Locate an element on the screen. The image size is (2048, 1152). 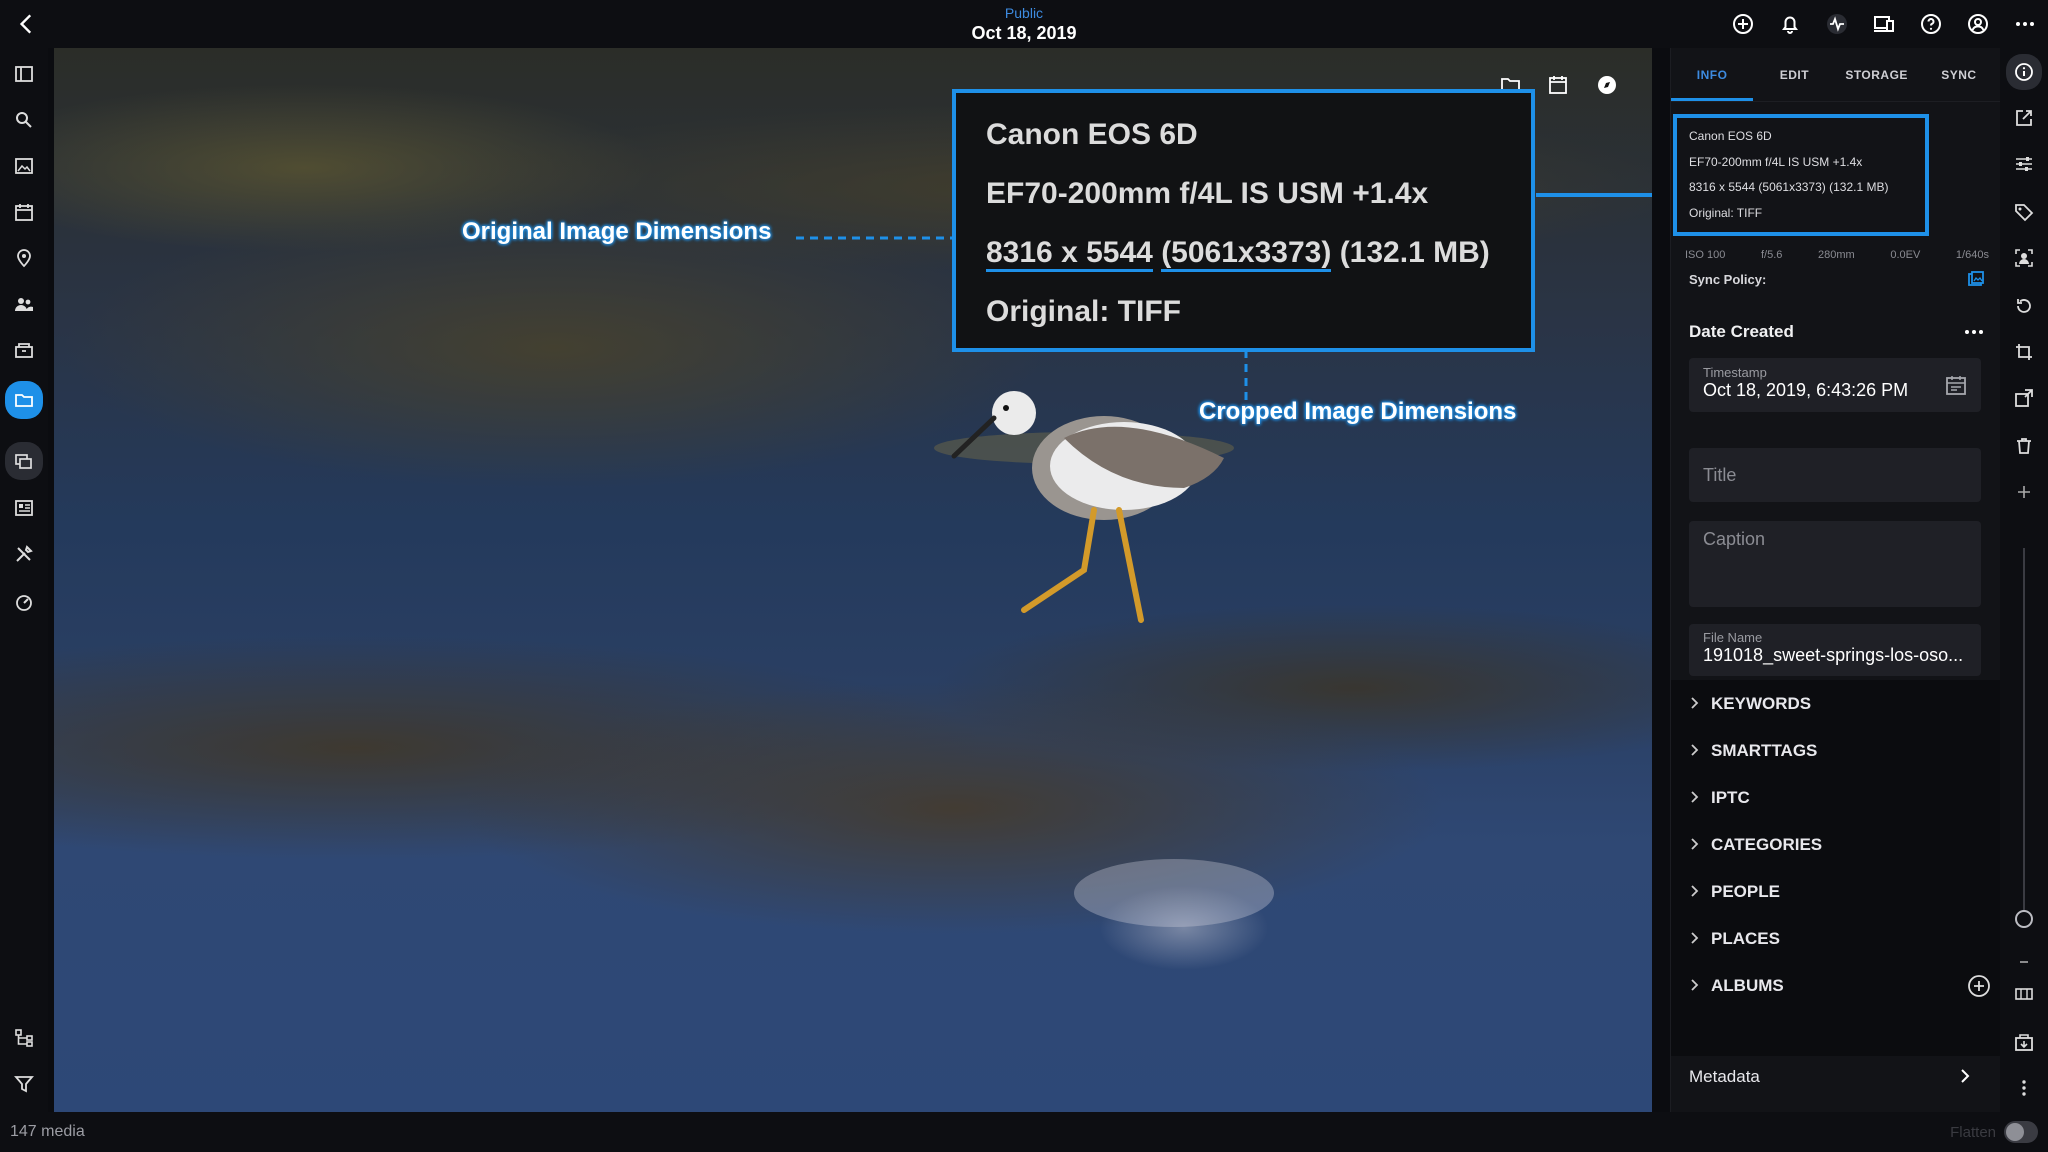
back-arrow-icon is located at coordinates (27, 24).